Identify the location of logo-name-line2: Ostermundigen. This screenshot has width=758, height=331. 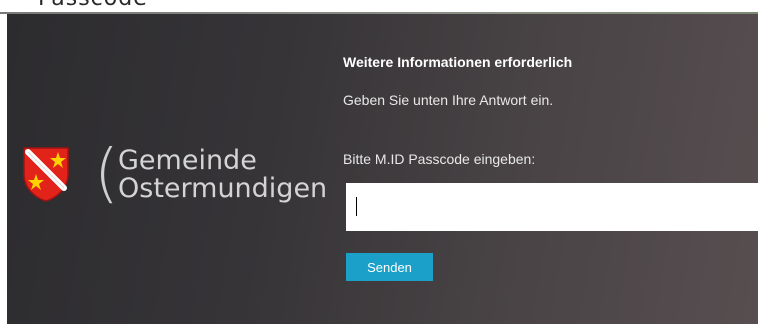
(223, 188).